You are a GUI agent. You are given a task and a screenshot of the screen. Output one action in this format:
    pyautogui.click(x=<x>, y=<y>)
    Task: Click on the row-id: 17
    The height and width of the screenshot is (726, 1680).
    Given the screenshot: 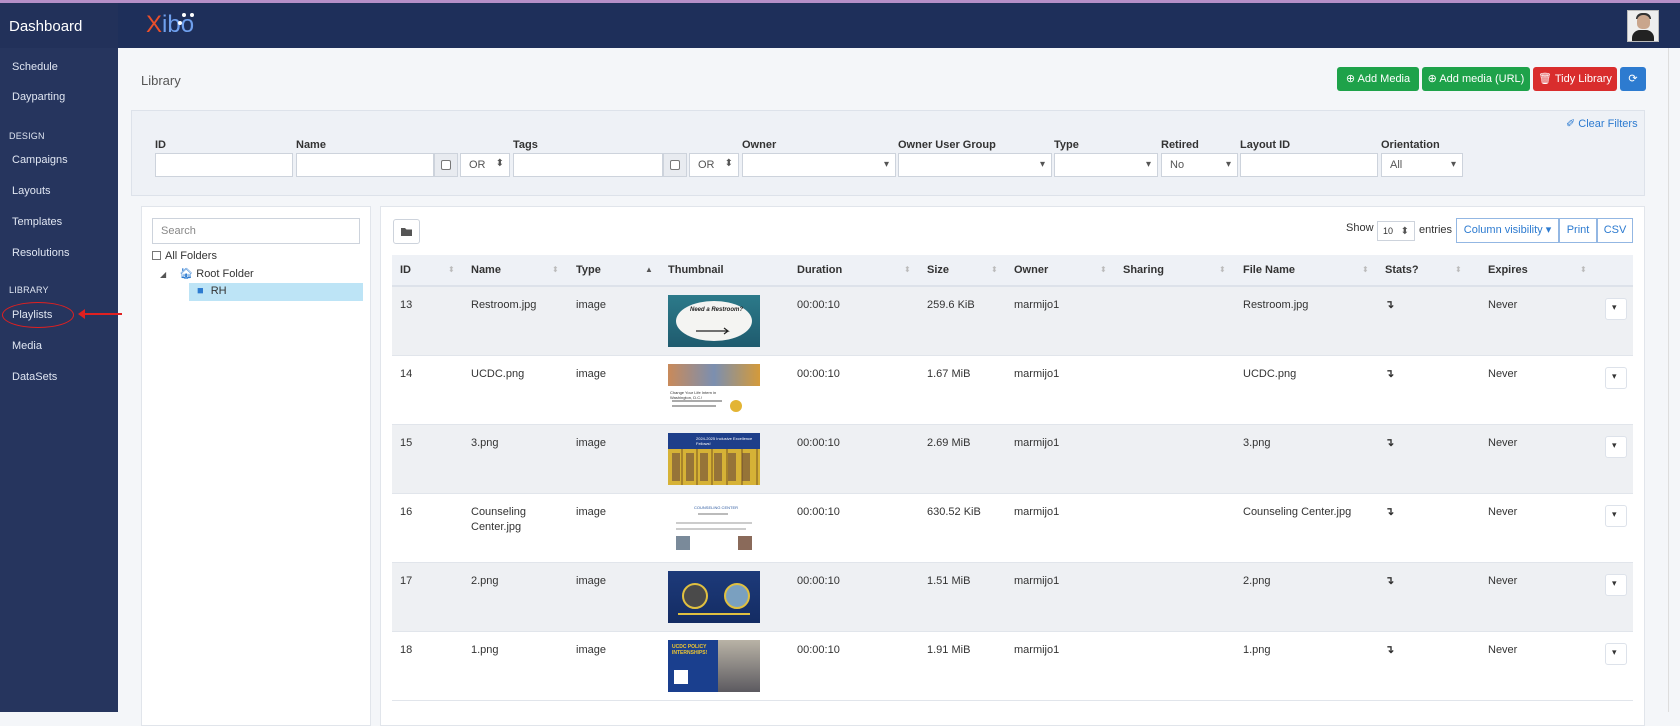 What is the action you would take?
    pyautogui.click(x=406, y=581)
    